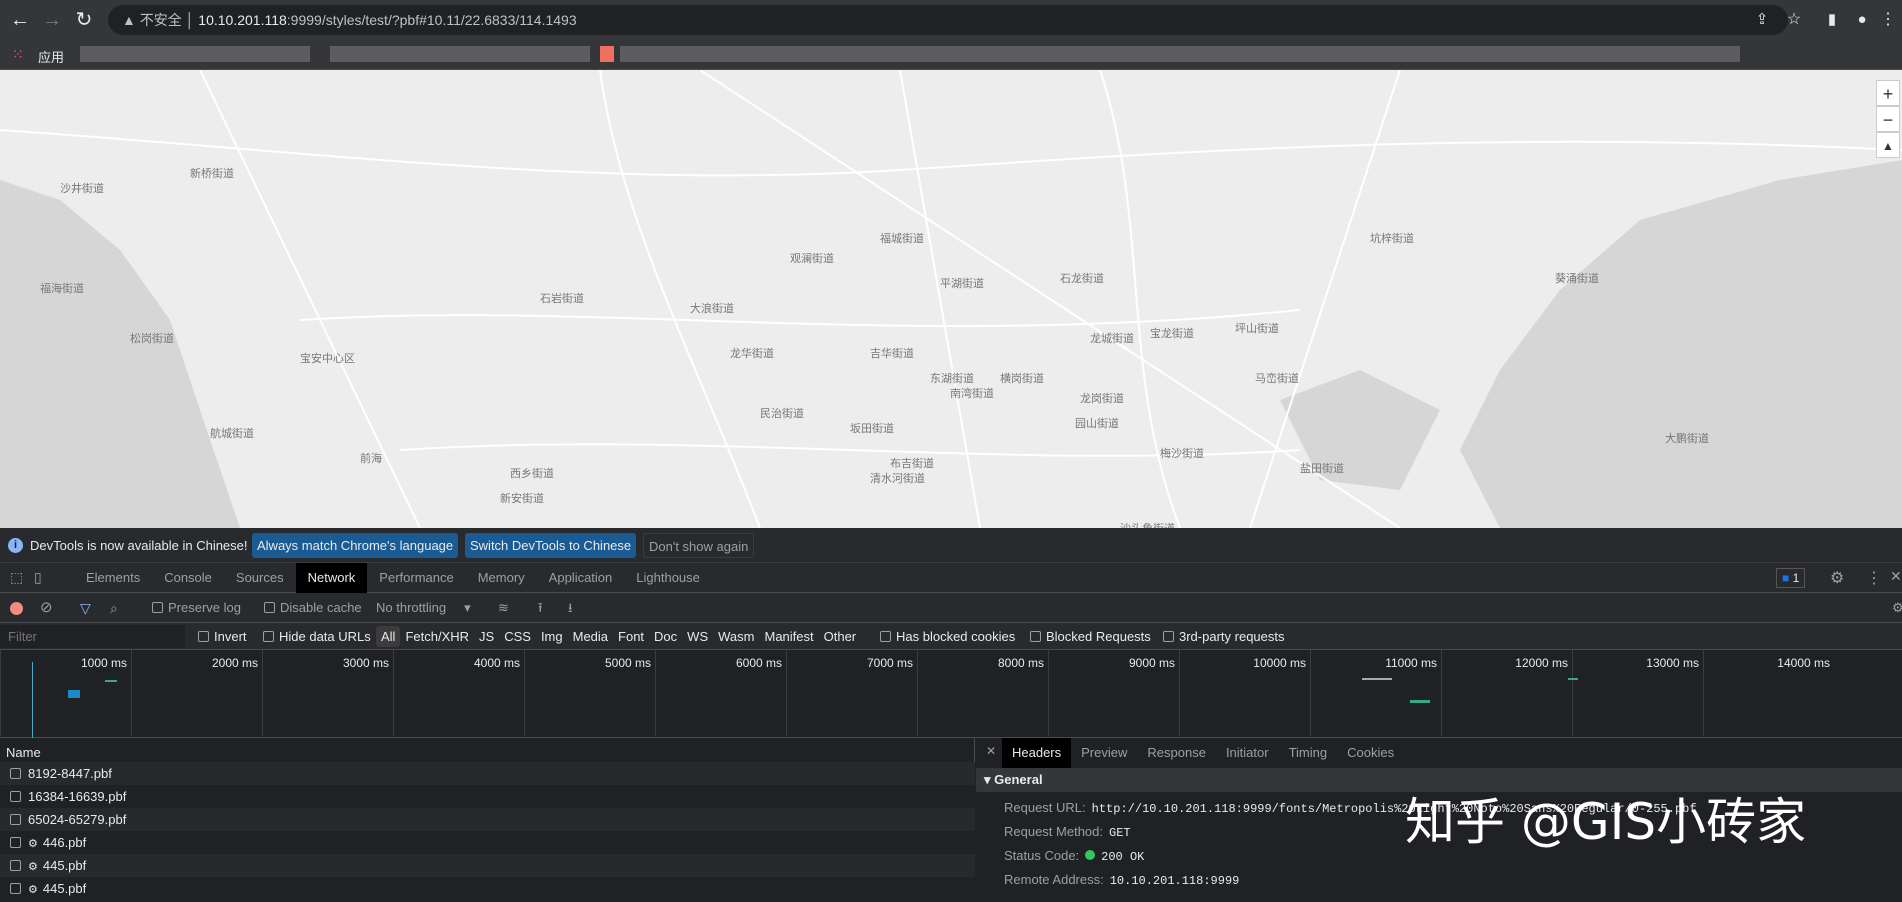  Describe the element at coordinates (1308, 753) in the screenshot. I see `details-tab-timing: Timing` at that location.